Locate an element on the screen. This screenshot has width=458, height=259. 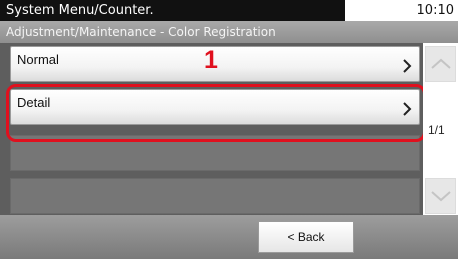
status-bar: System Menu/Counter. 10:10 is located at coordinates (229, 10).